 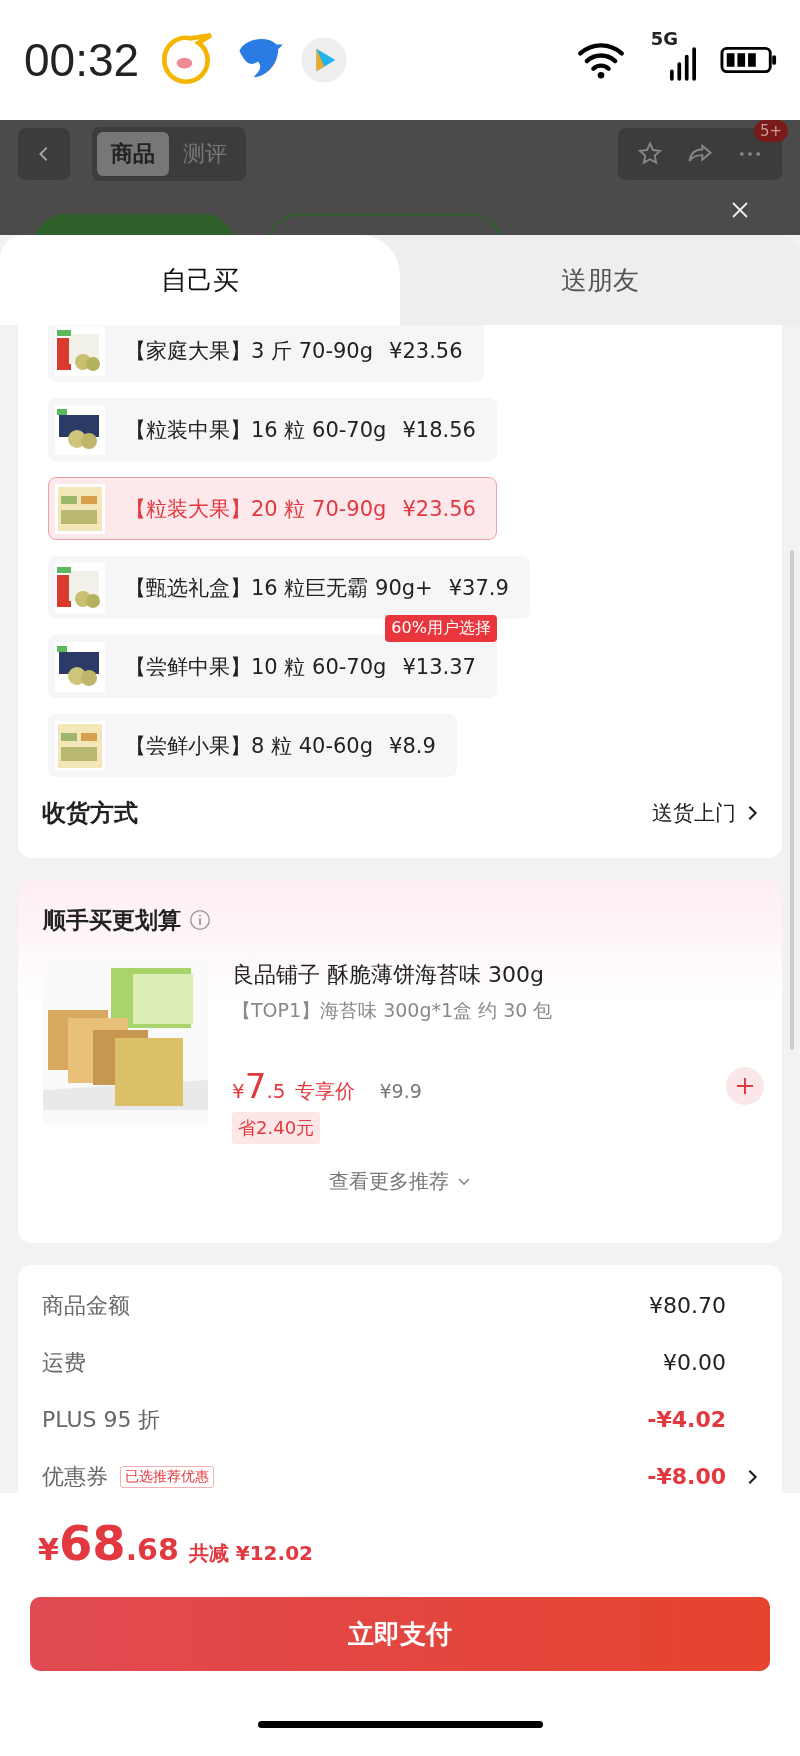 What do you see at coordinates (250, 1553) in the screenshot?
I see `total-savings: 共减 ¥12.02` at bounding box center [250, 1553].